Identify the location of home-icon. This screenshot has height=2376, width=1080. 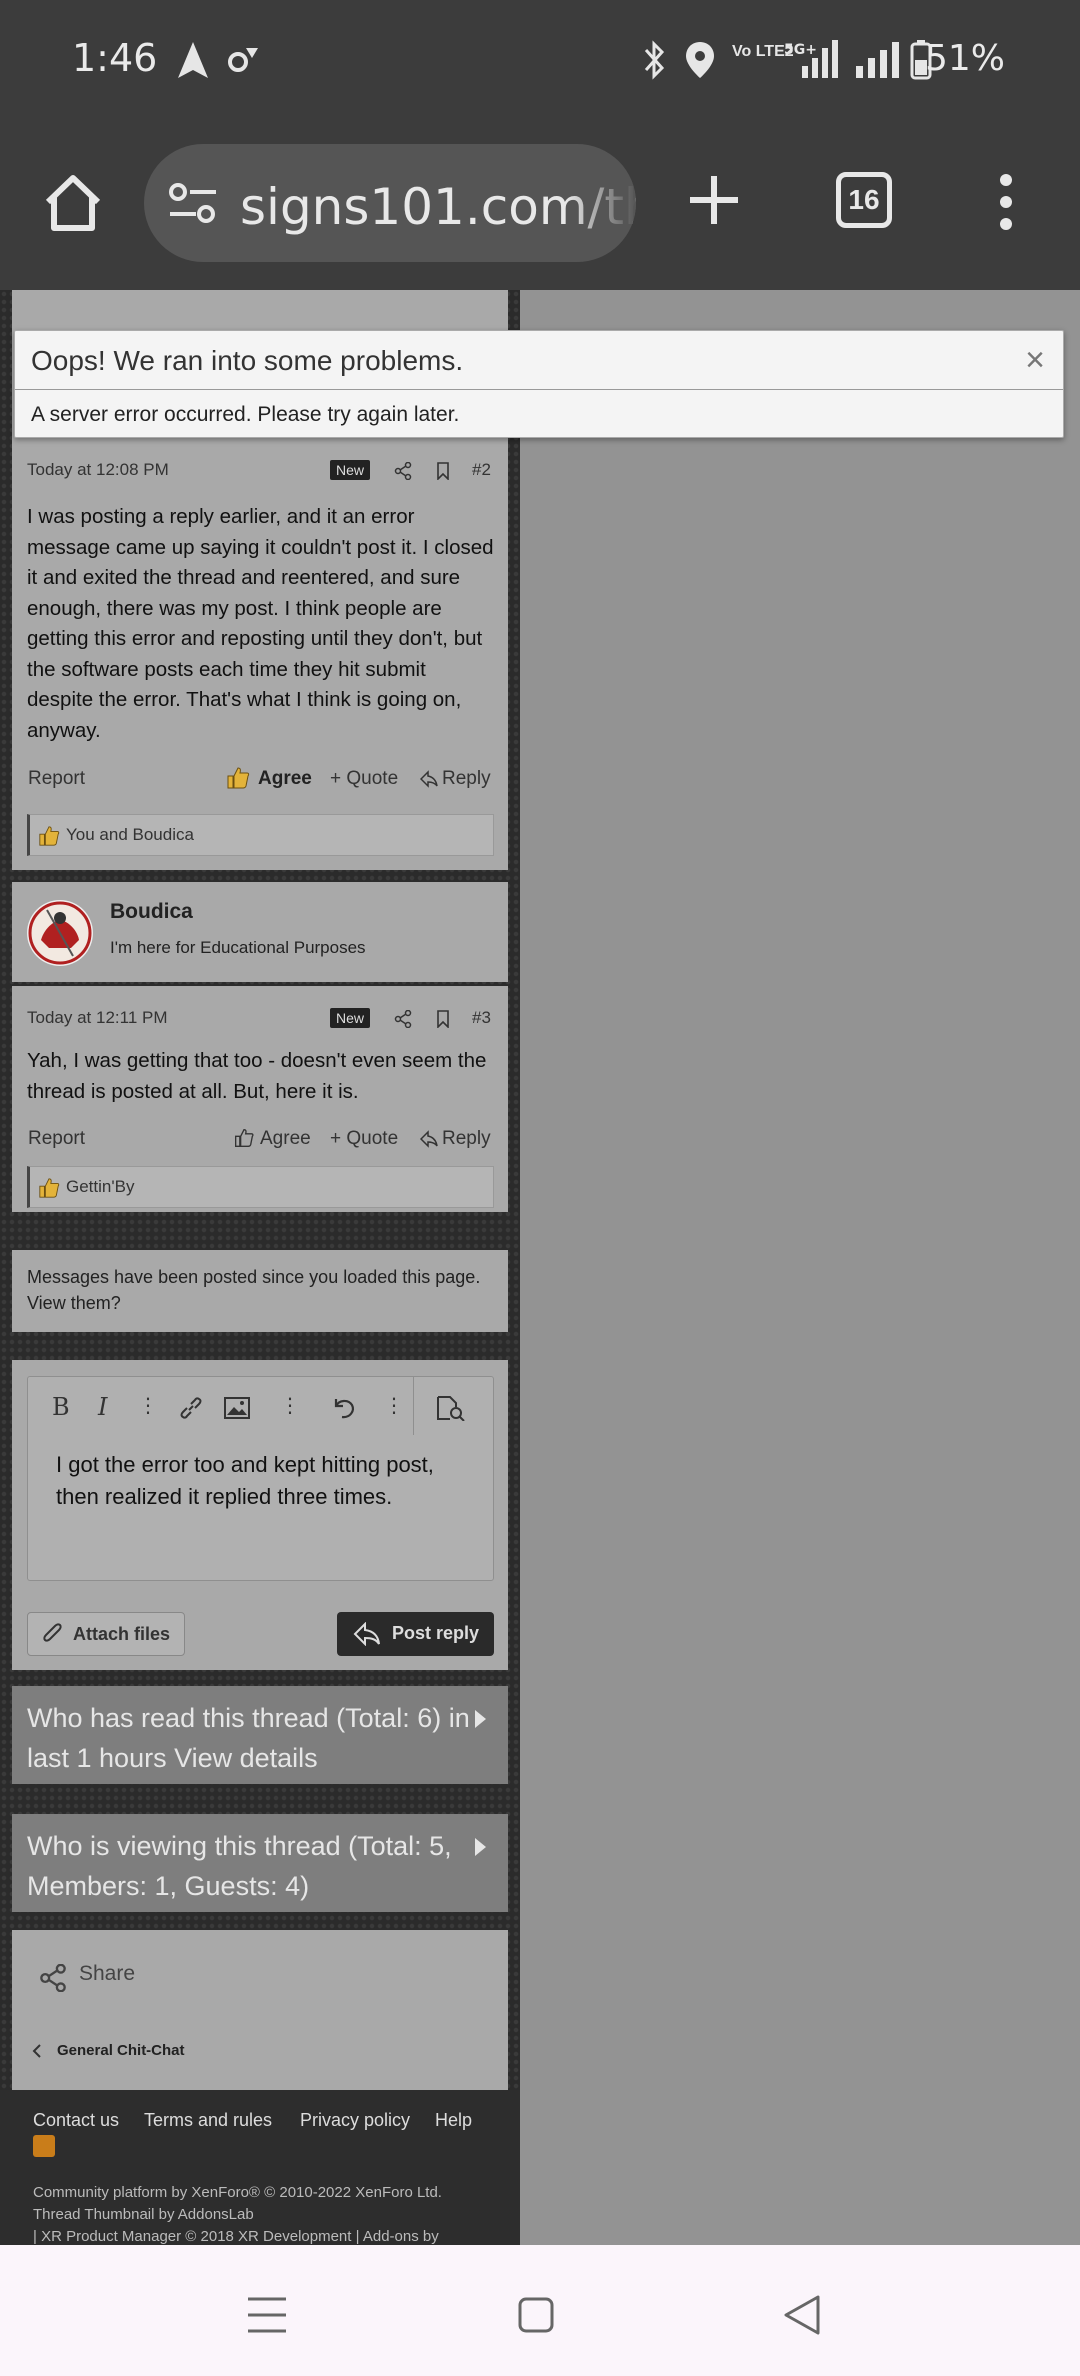
(73, 203).